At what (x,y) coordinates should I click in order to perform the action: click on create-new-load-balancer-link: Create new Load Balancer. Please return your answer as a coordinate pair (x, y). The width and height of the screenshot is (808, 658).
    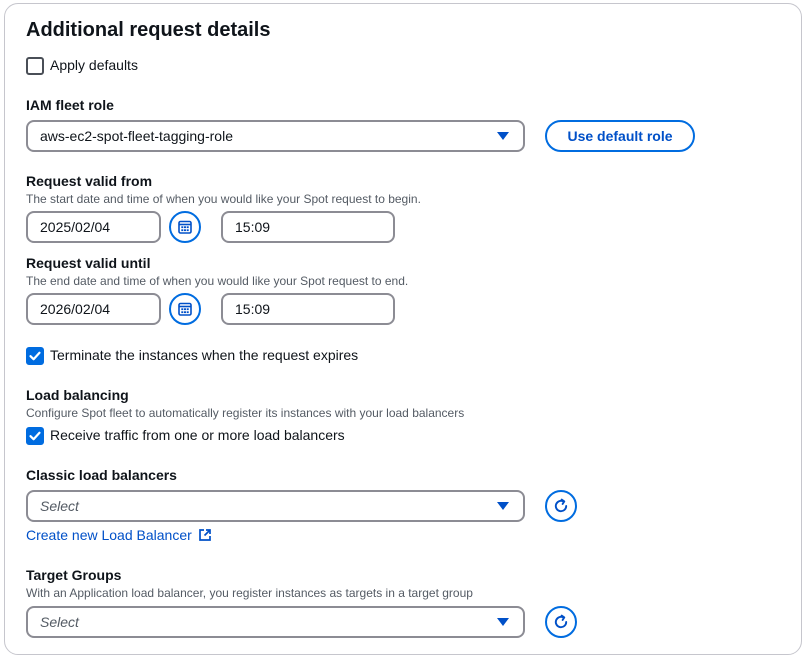
    Looking at the image, I should click on (119, 535).